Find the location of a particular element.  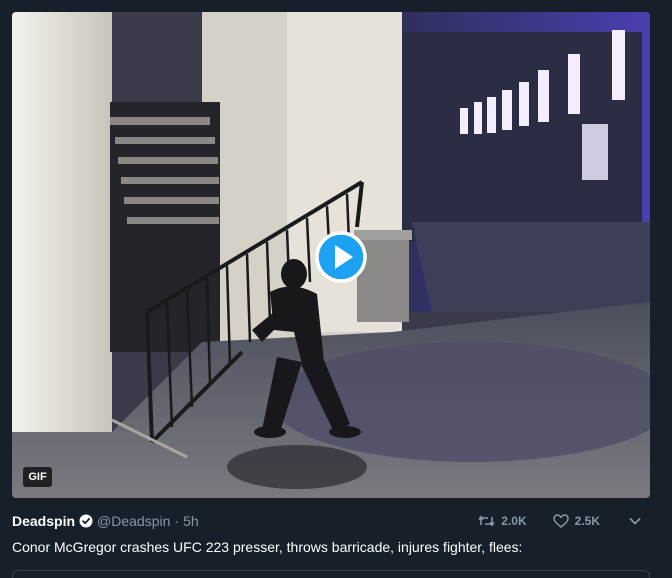

quoted-card-edge is located at coordinates (331, 574).